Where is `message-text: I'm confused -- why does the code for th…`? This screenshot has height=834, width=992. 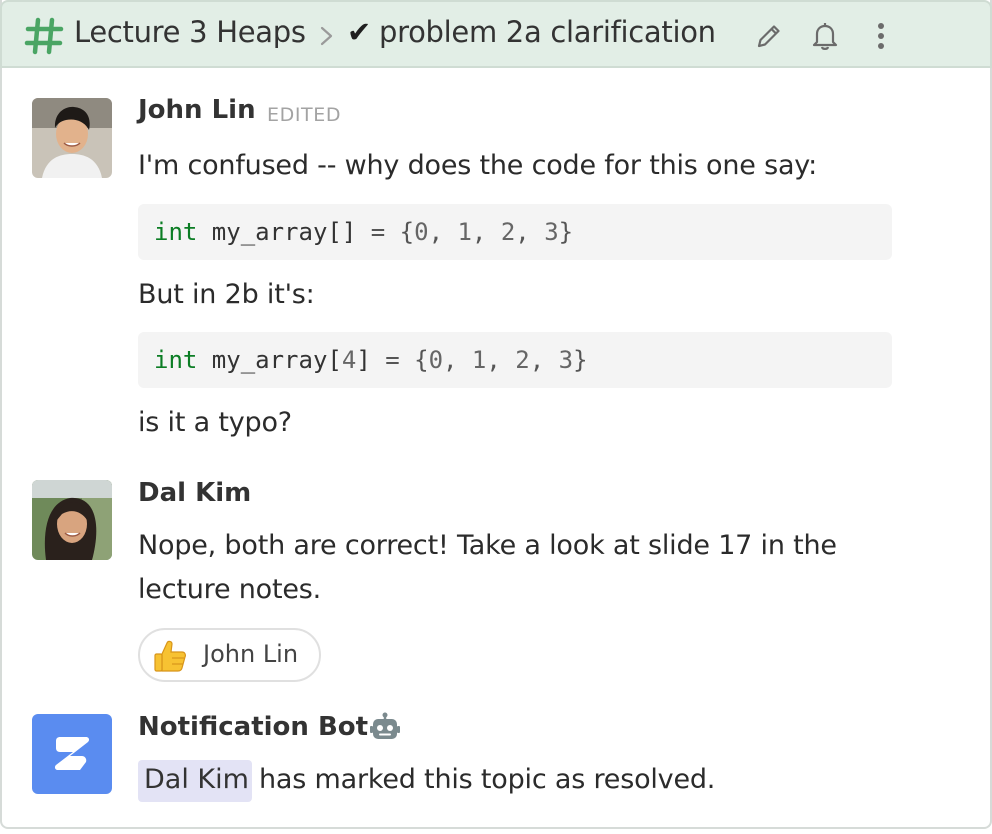
message-text: I'm confused -- why does the code for th… is located at coordinates (477, 165).